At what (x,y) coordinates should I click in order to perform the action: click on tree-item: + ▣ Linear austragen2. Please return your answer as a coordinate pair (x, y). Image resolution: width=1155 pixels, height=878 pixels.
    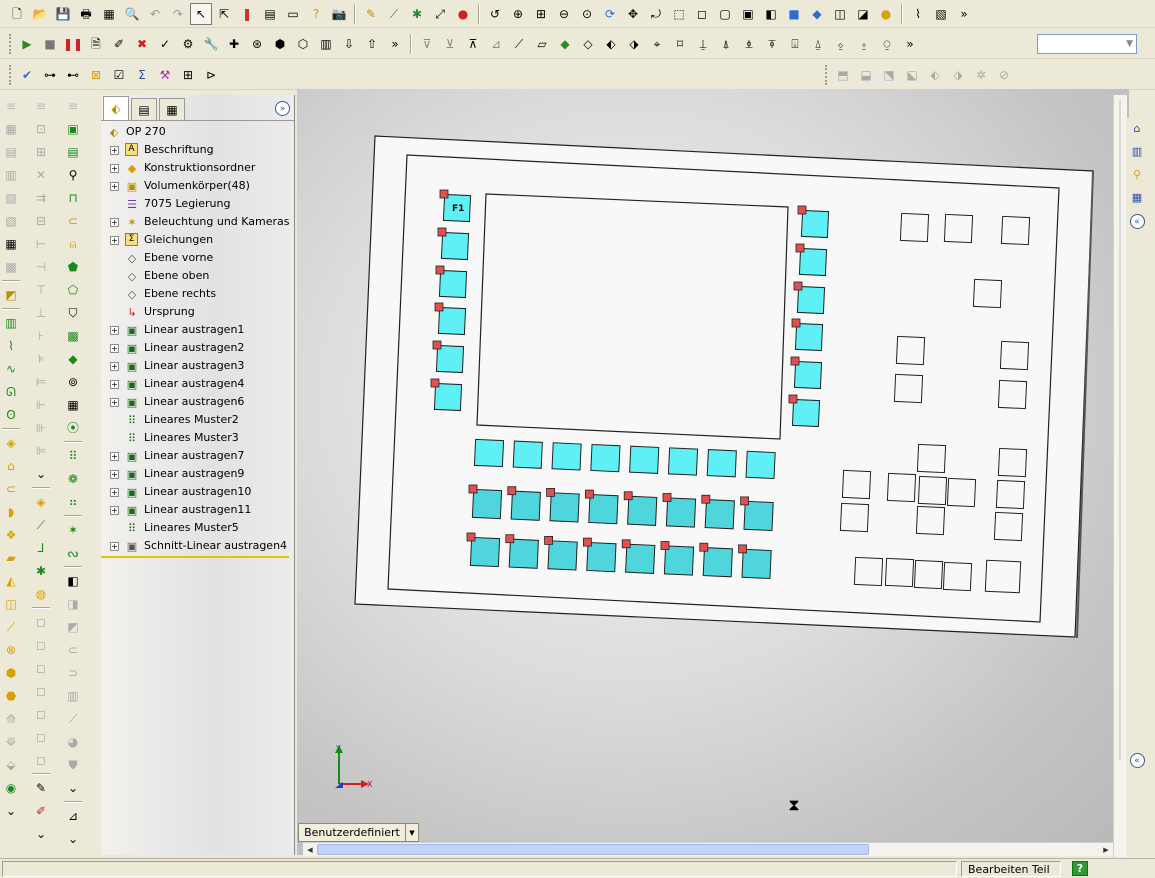
    Looking at the image, I should click on (197, 348).